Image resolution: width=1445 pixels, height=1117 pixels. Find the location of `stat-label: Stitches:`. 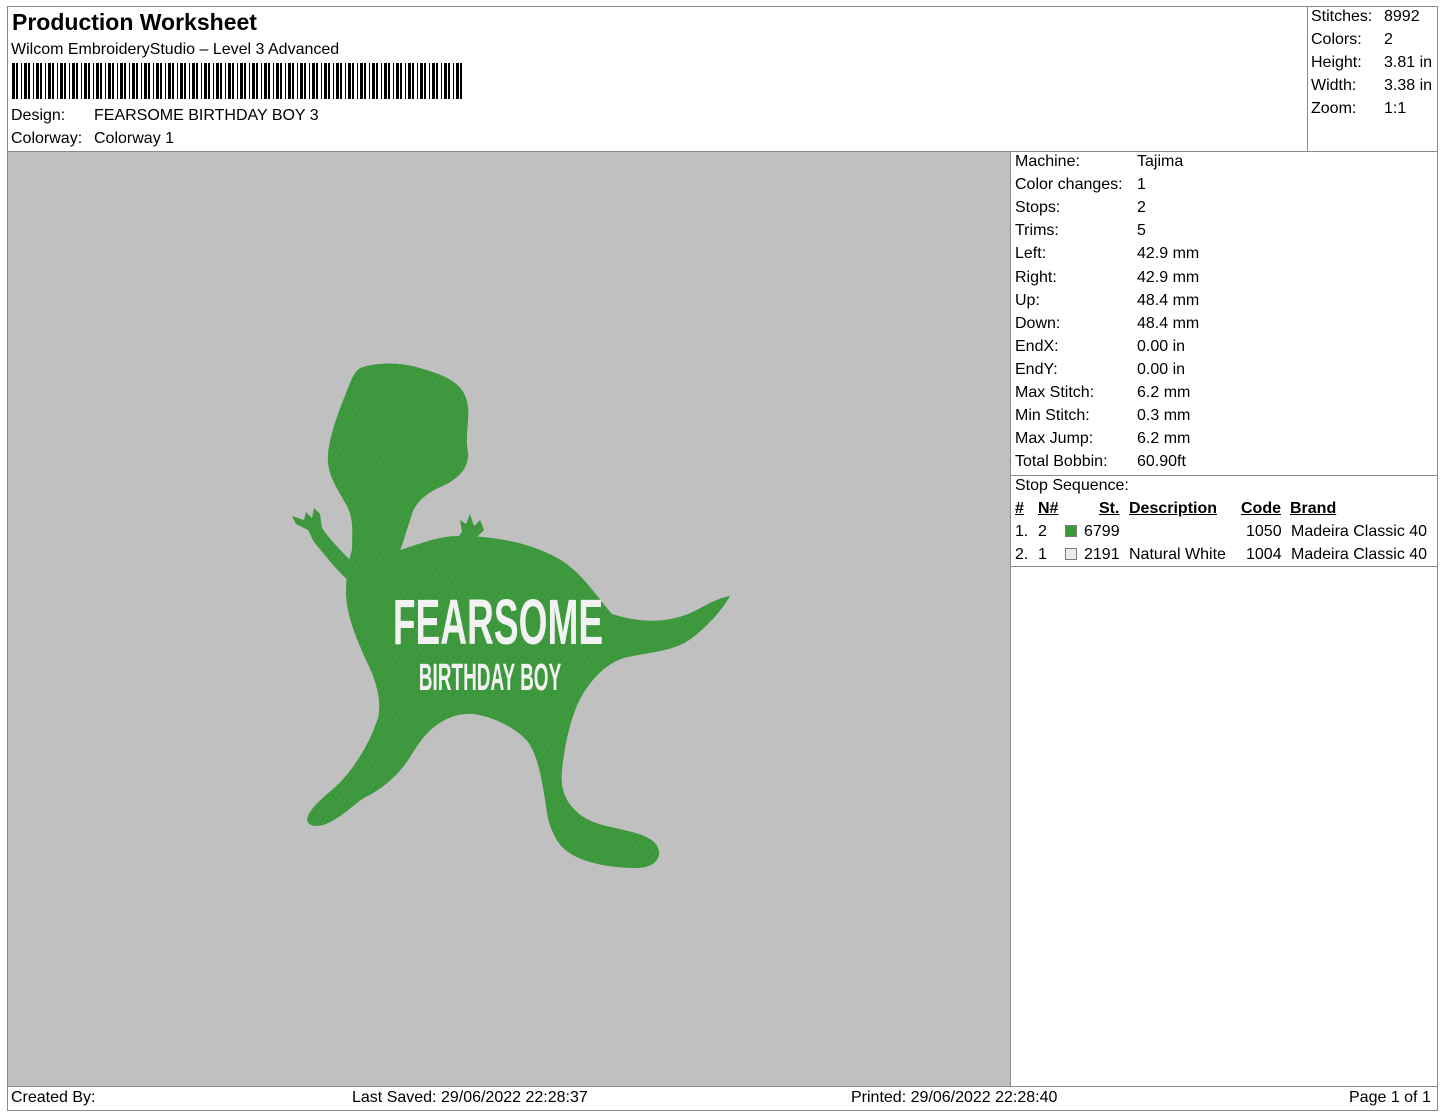

stat-label: Stitches: is located at coordinates (1342, 16).